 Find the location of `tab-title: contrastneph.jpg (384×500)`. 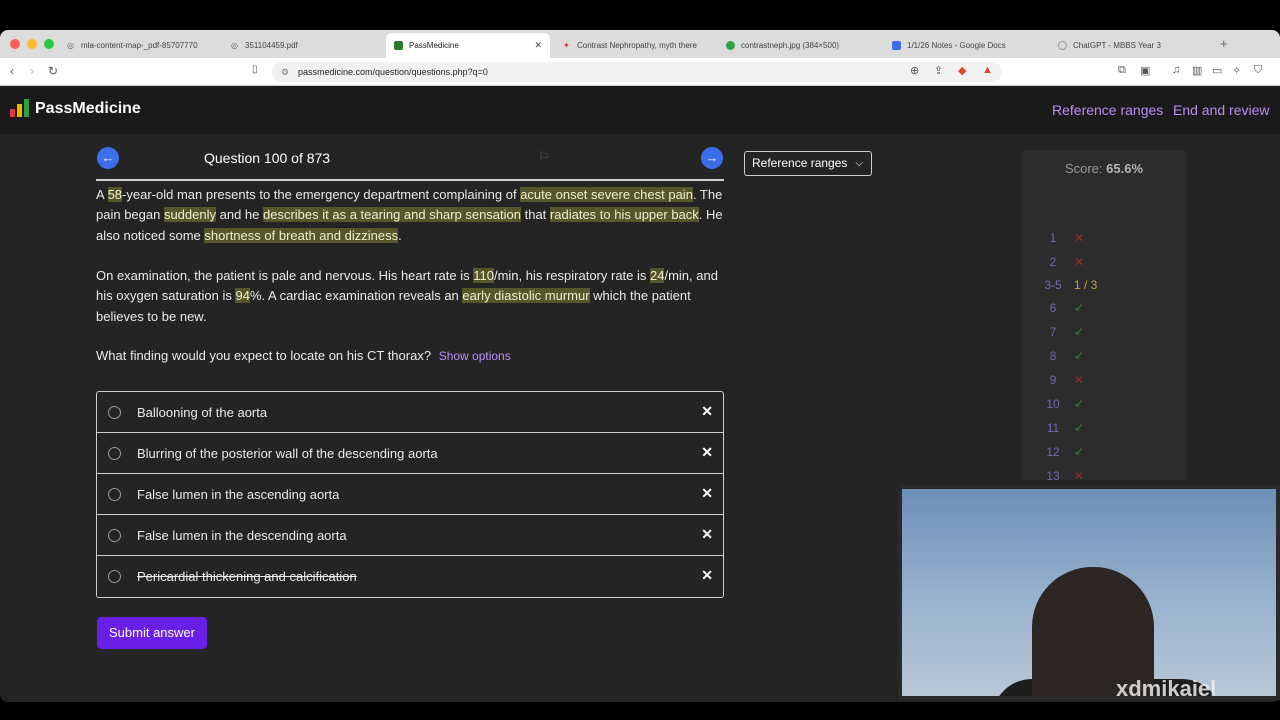

tab-title: contrastneph.jpg (384×500) is located at coordinates (790, 45).